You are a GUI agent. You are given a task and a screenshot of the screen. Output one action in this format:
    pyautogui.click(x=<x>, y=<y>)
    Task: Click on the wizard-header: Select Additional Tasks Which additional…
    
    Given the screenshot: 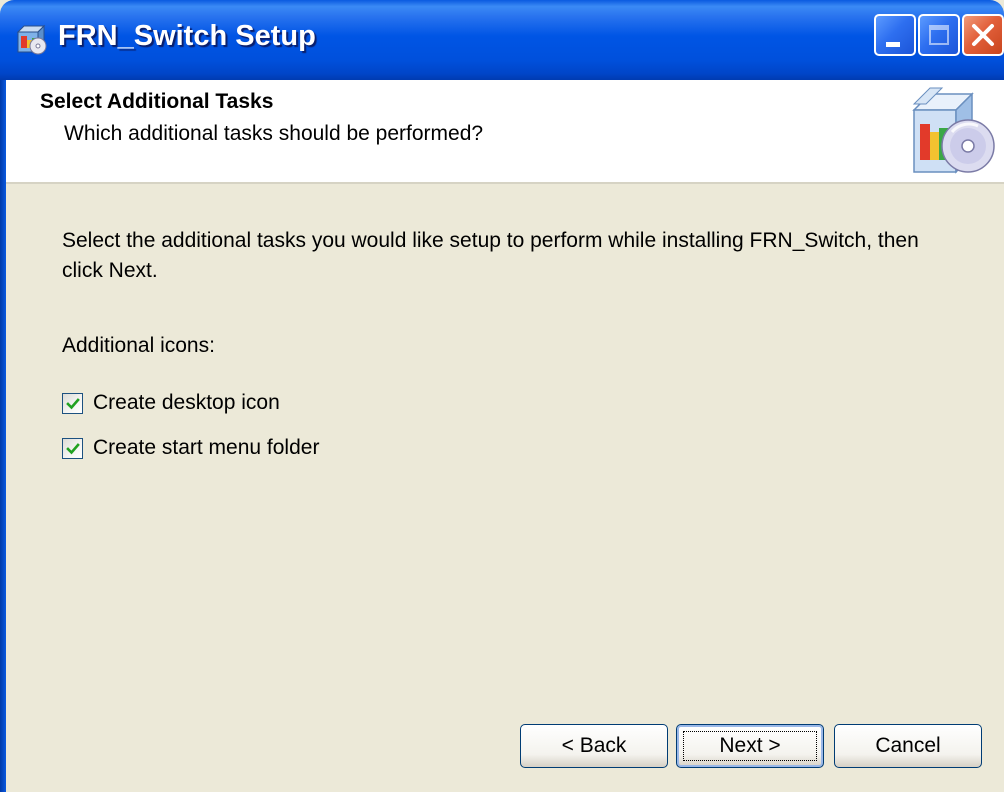 What is the action you would take?
    pyautogui.click(x=505, y=132)
    